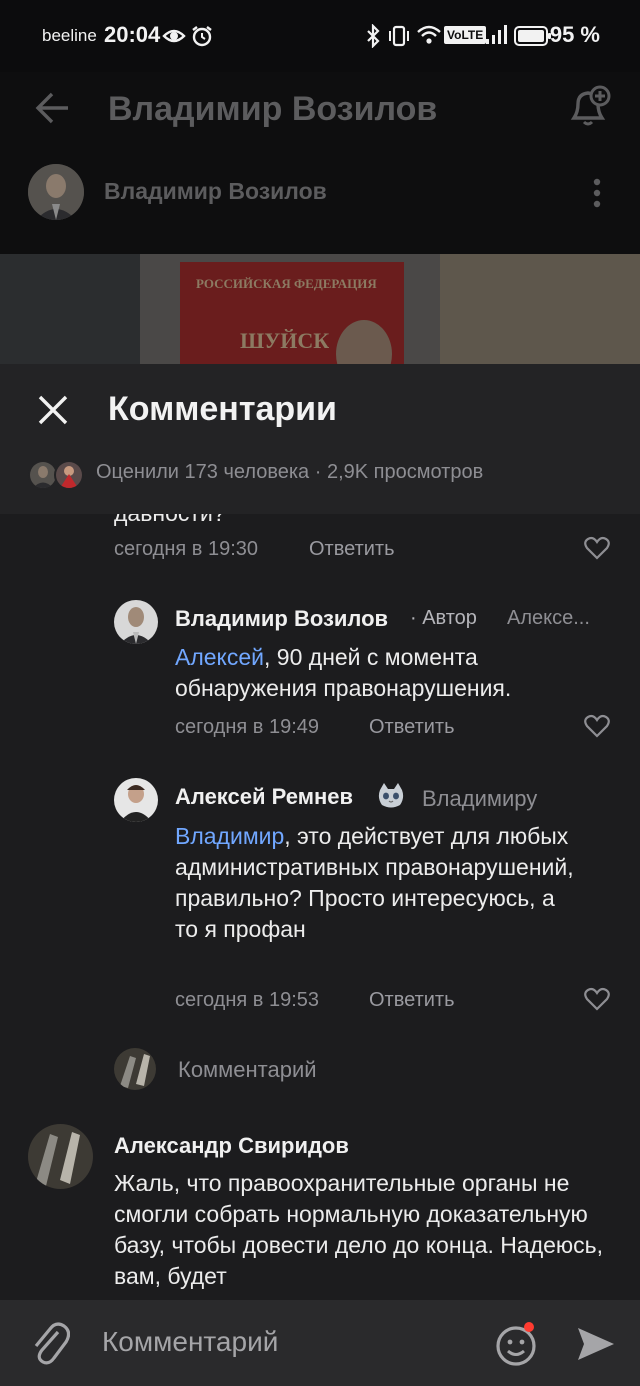 Image resolution: width=640 pixels, height=1386 pixels. I want to click on send-icon, so click(596, 1344).